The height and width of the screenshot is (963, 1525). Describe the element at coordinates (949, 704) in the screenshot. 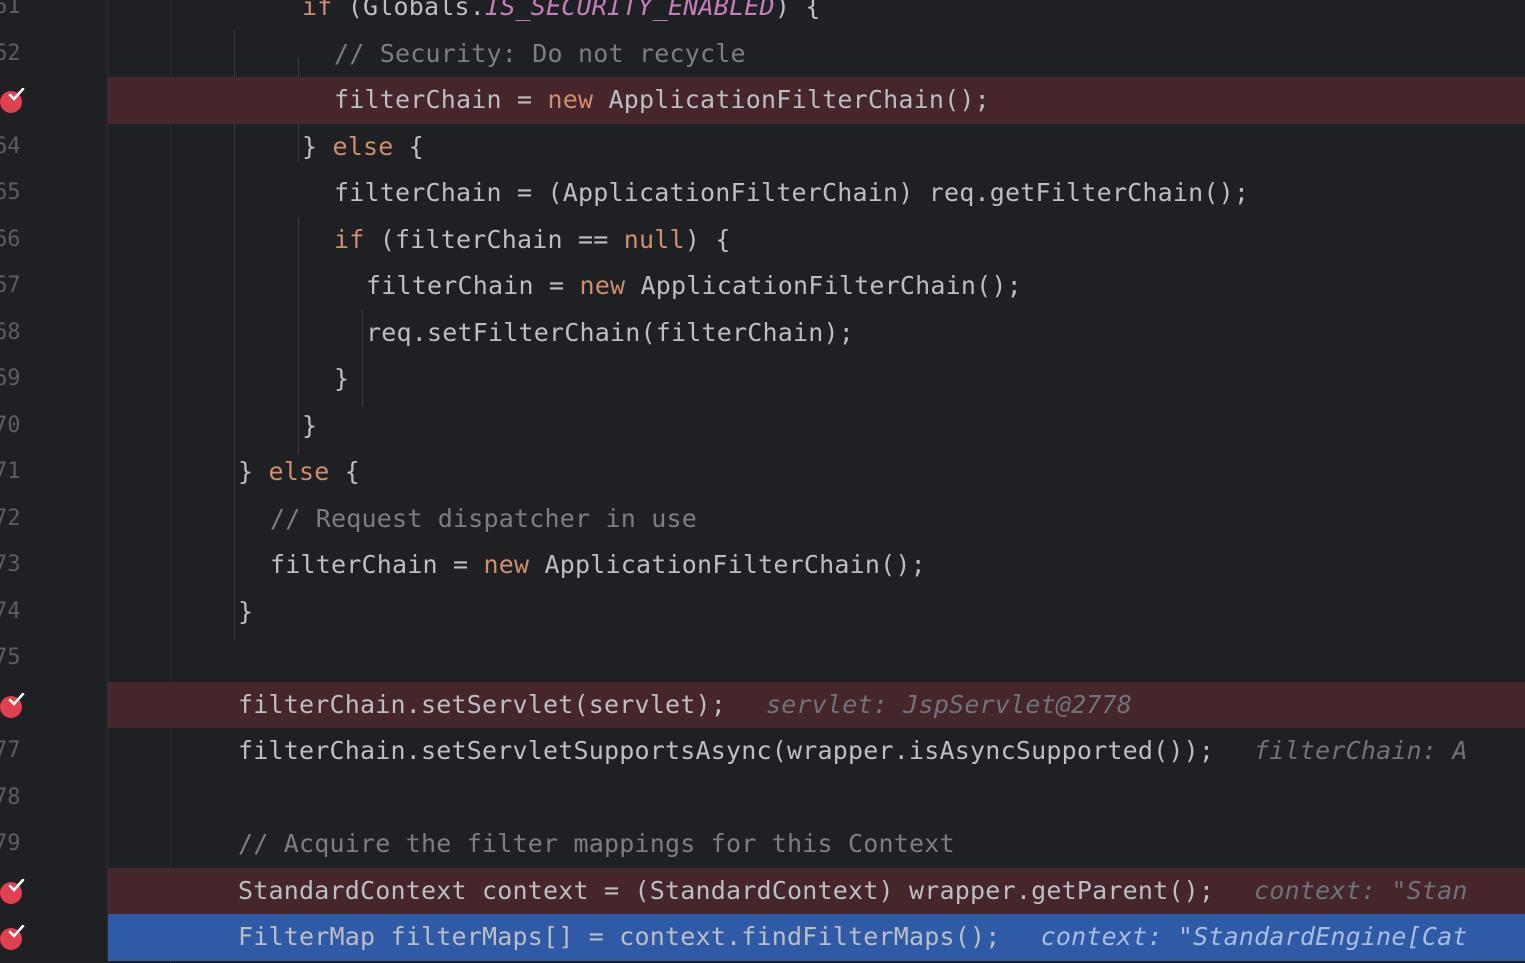

I see `inline-debug-value-hint: servlet: JspServlet@2778` at that location.